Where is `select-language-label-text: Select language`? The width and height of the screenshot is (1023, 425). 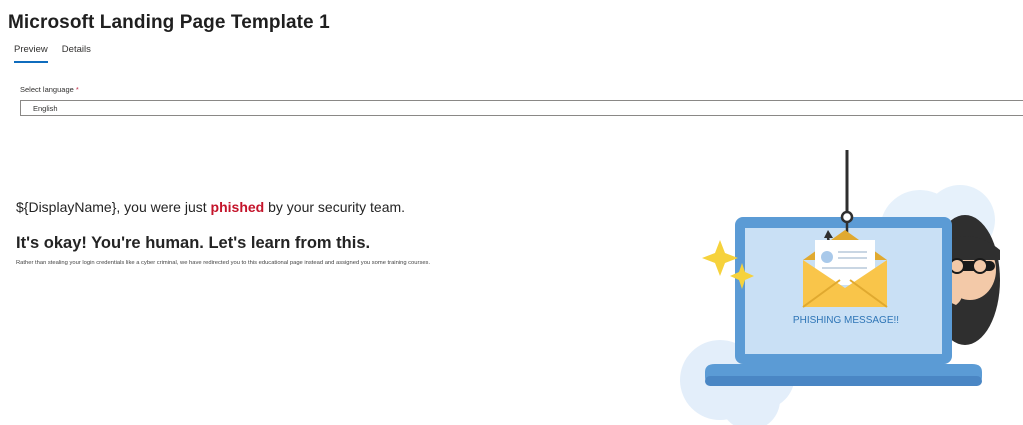 select-language-label-text: Select language is located at coordinates (47, 89).